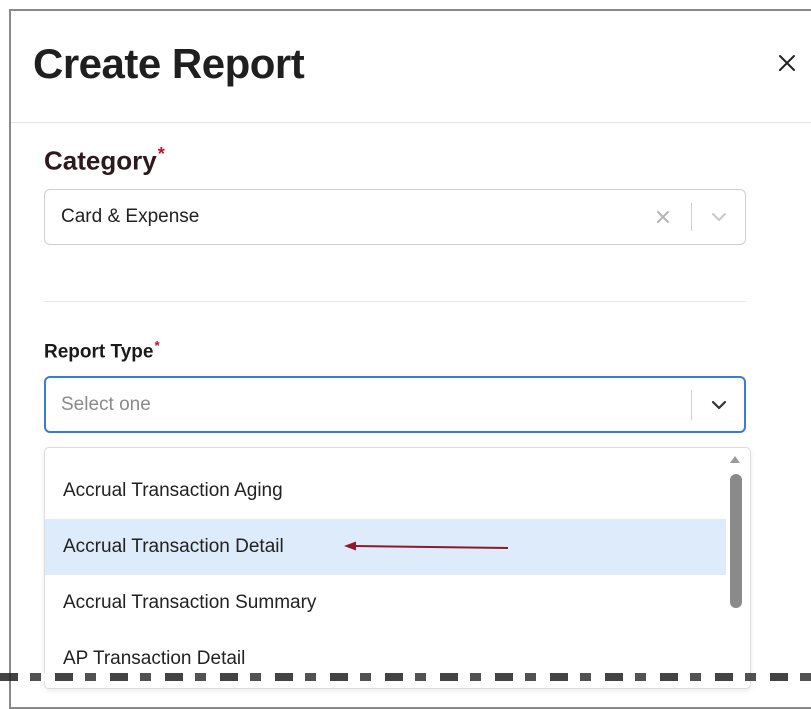 This screenshot has width=811, height=709. Describe the element at coordinates (395, 217) in the screenshot. I see `category-select: Card & Expense` at that location.